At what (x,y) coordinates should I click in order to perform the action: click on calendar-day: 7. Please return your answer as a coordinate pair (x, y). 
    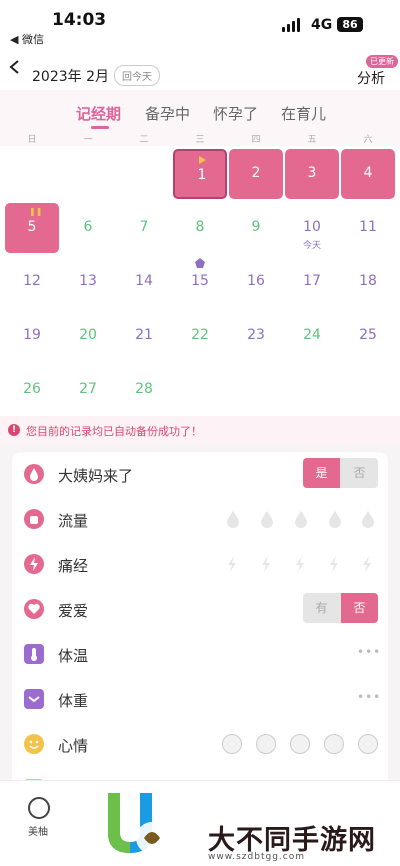
    Looking at the image, I should click on (144, 228).